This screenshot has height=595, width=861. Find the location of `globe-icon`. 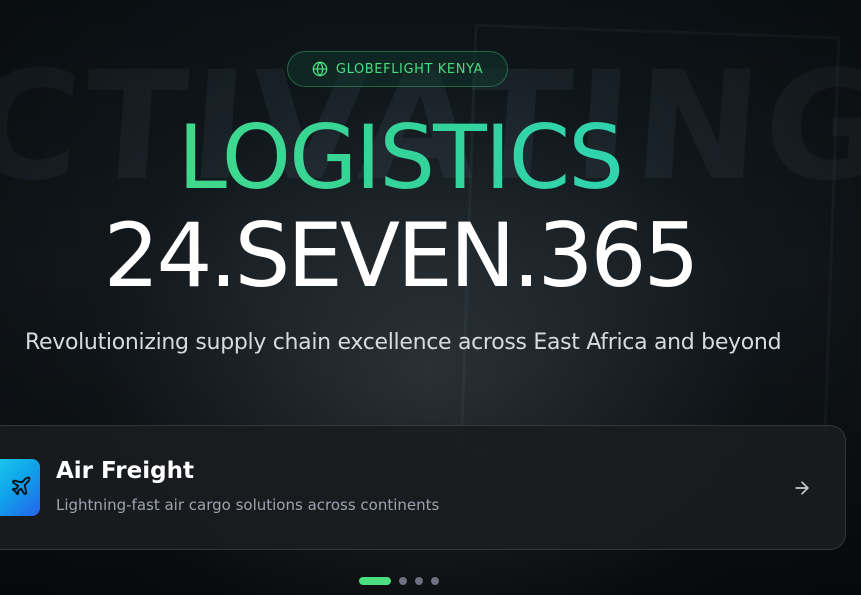

globe-icon is located at coordinates (320, 69).